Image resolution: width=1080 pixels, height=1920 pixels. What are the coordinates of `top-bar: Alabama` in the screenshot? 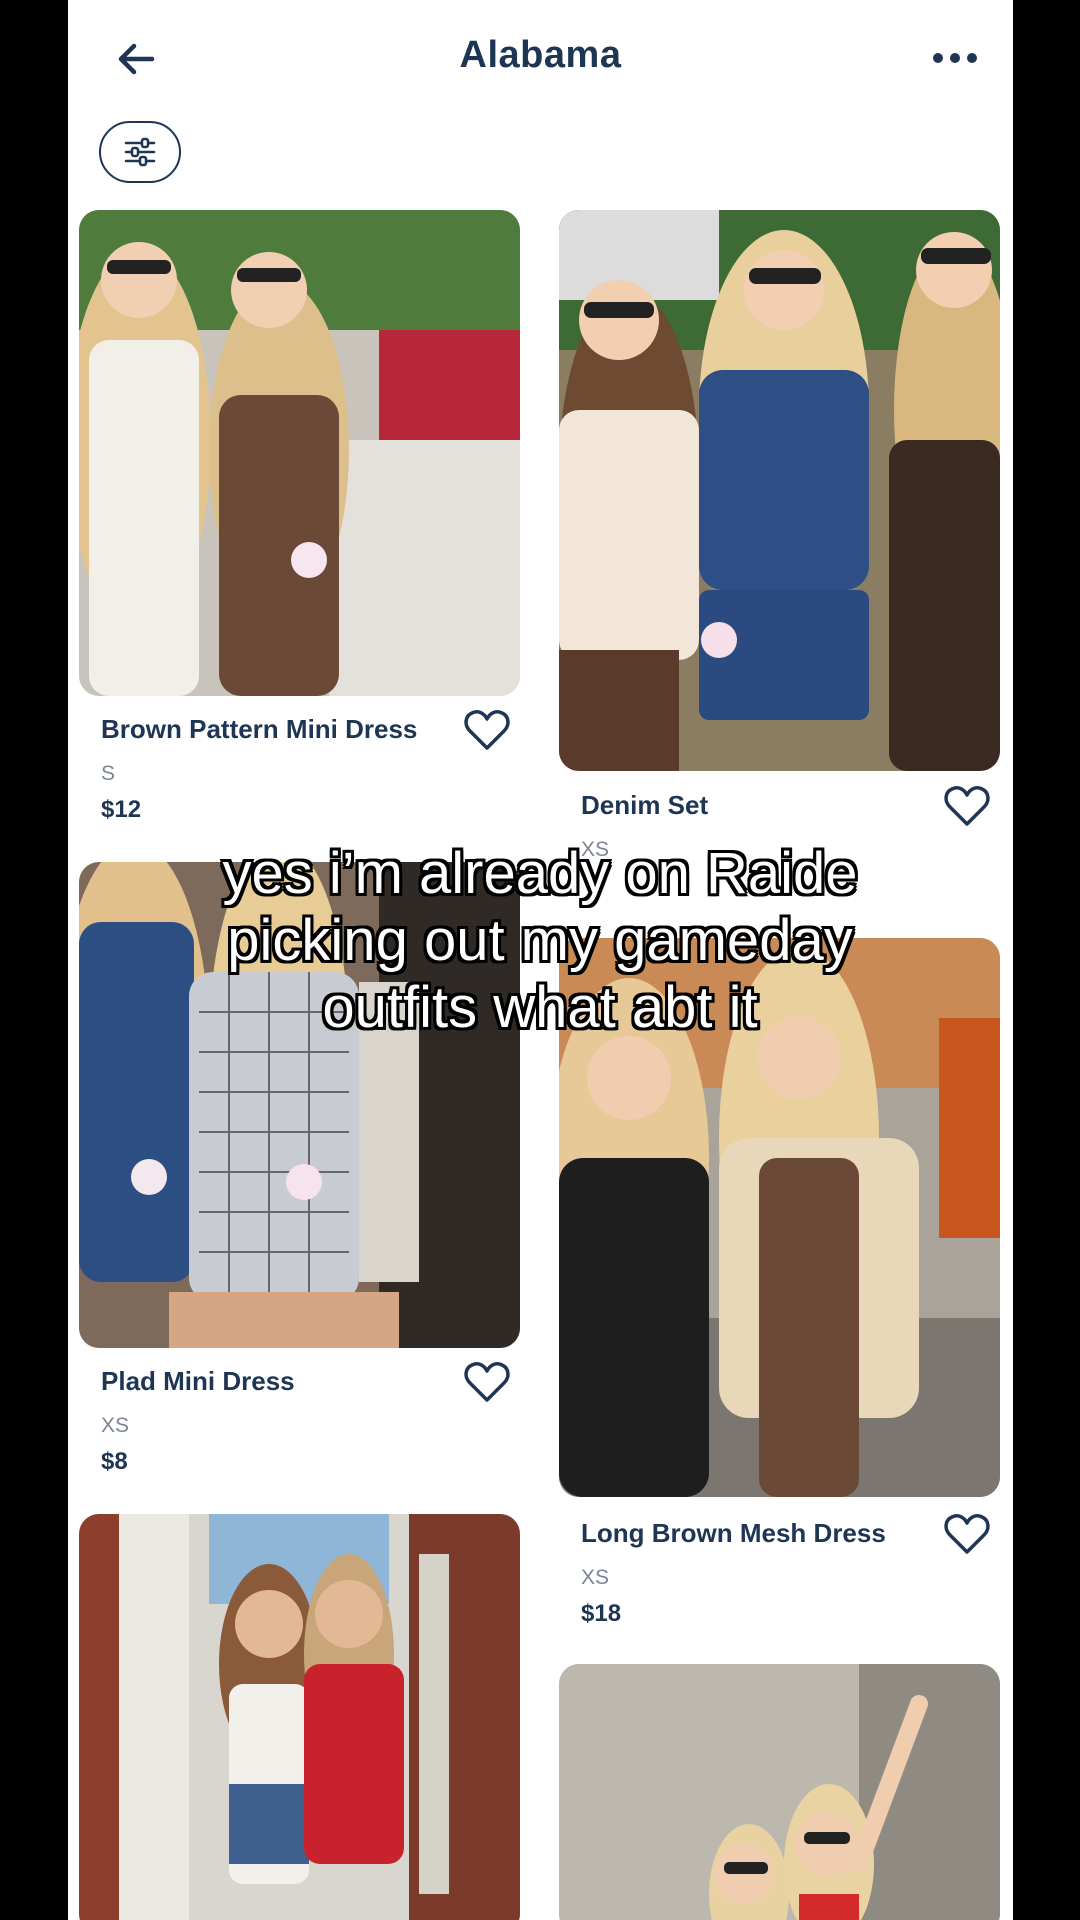 It's located at (540, 59).